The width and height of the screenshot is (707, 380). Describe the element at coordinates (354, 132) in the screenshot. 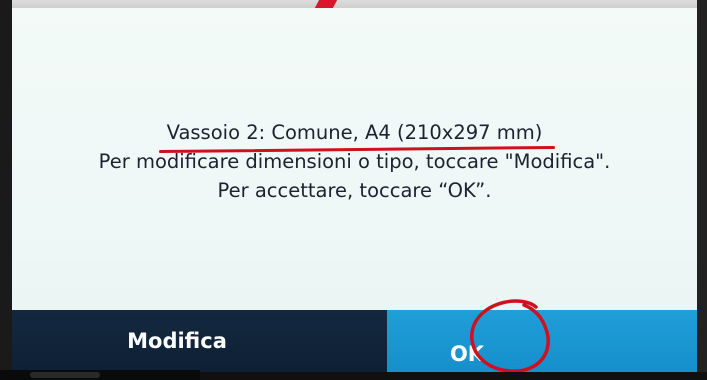

I see `tray-info-text: Vassoio 2: Comune, A4 (210x297 mm)` at that location.